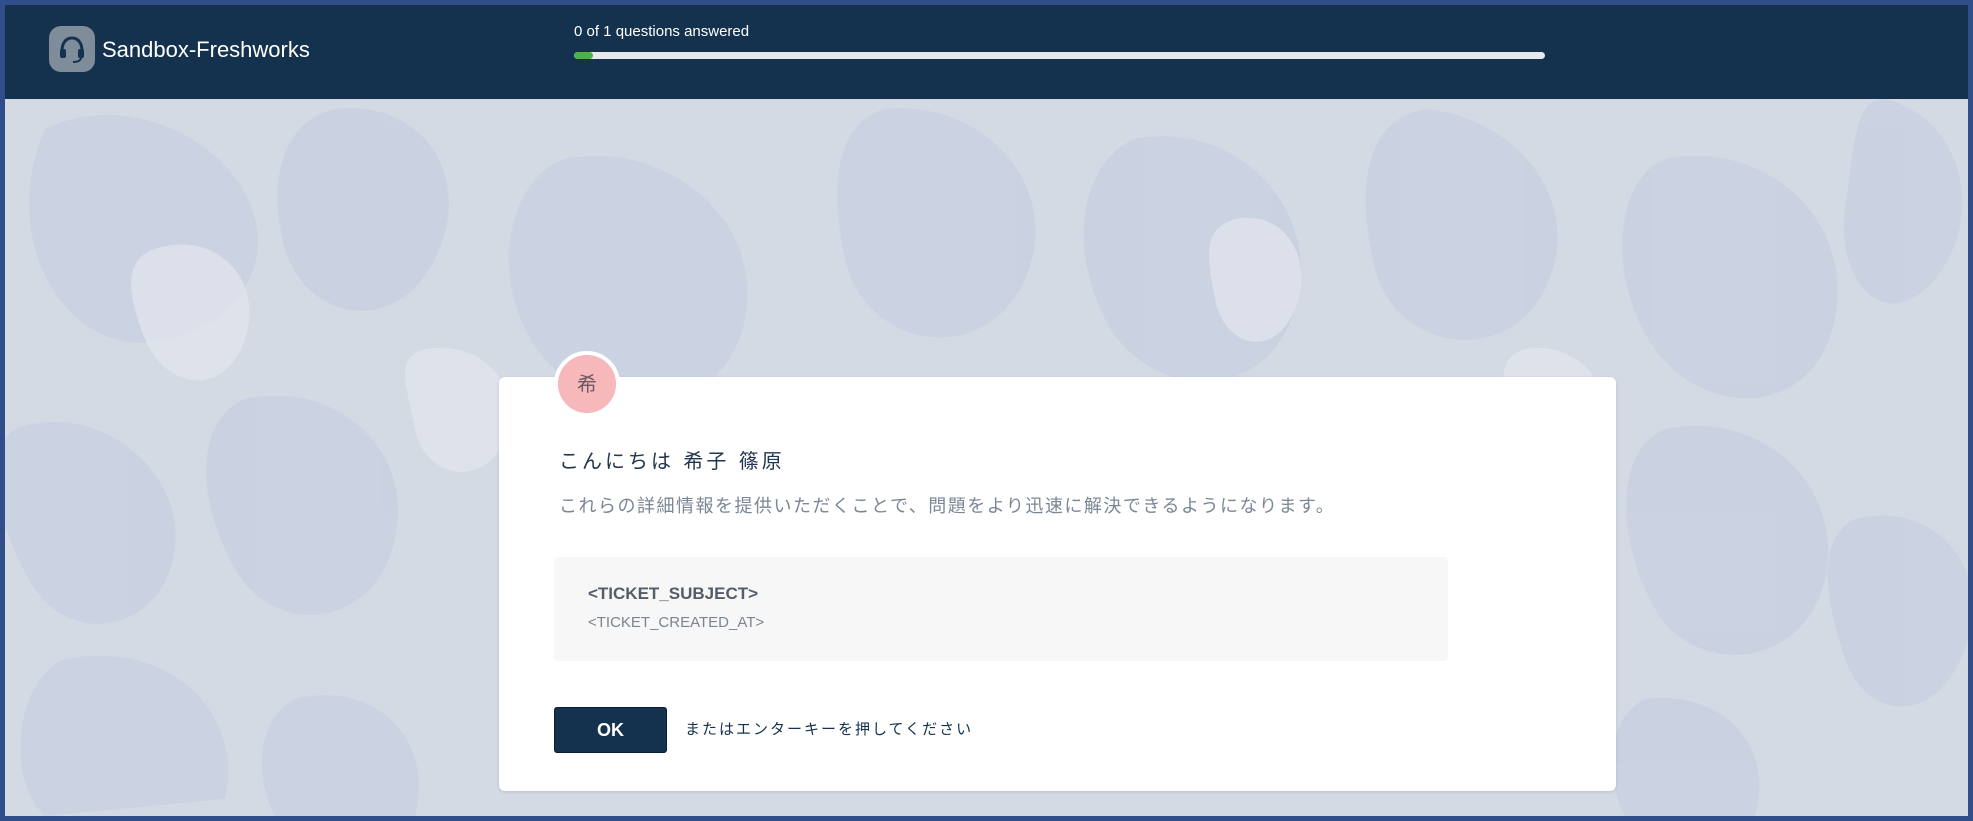  What do you see at coordinates (587, 384) in the screenshot?
I see `avatar: 希` at bounding box center [587, 384].